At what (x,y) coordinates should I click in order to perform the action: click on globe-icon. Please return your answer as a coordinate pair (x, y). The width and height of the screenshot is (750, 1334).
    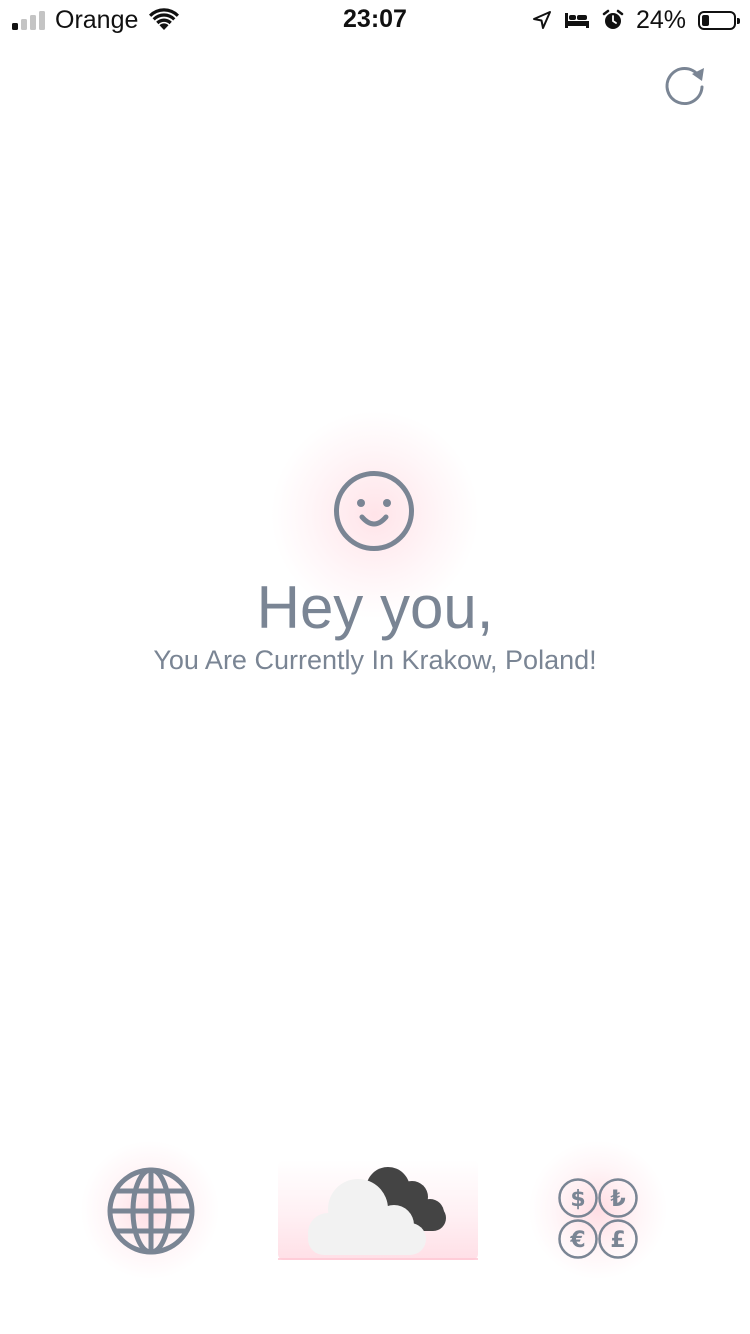
    Looking at the image, I should click on (151, 1211).